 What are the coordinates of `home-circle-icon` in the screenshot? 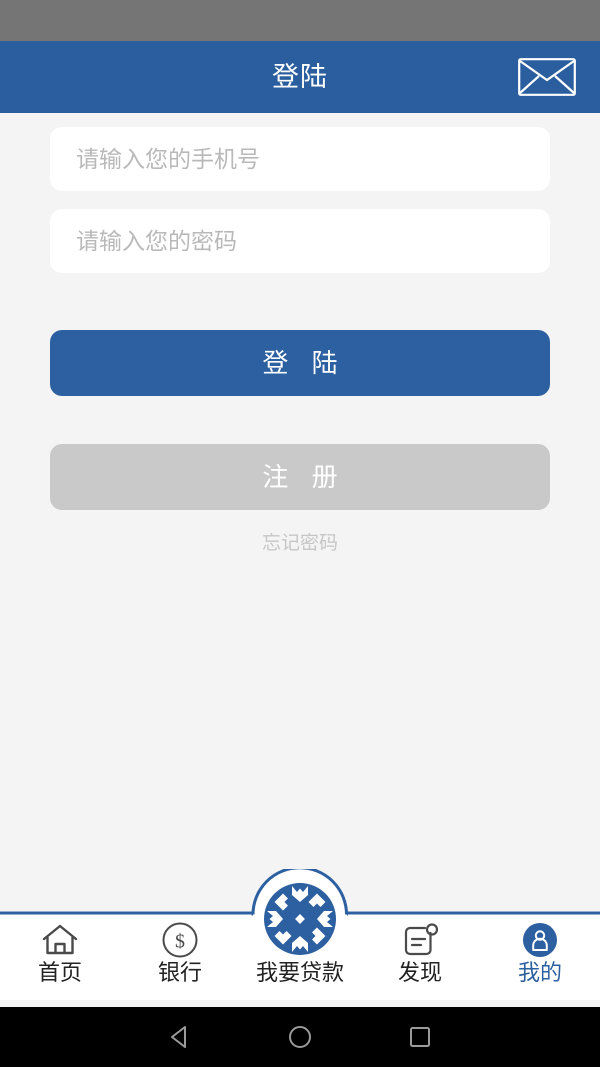 It's located at (300, 1037).